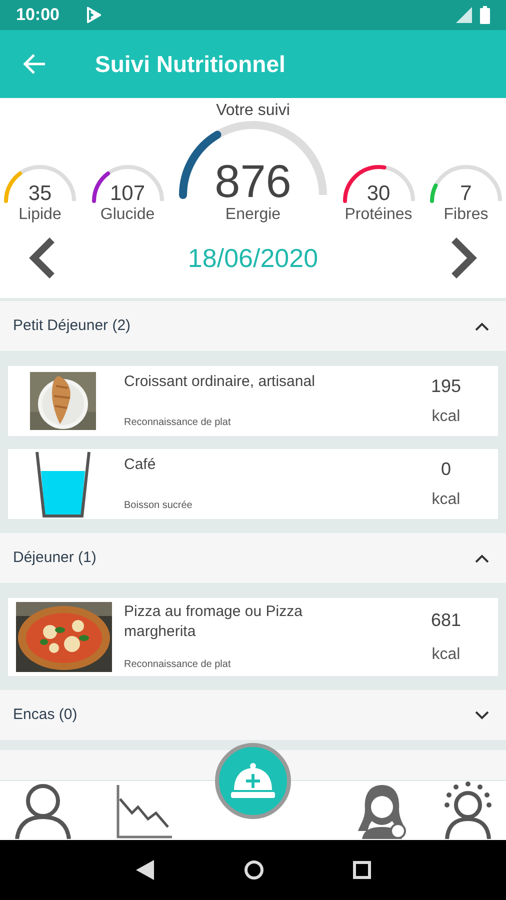  What do you see at coordinates (144, 870) in the screenshot?
I see `back-triangle-icon` at bounding box center [144, 870].